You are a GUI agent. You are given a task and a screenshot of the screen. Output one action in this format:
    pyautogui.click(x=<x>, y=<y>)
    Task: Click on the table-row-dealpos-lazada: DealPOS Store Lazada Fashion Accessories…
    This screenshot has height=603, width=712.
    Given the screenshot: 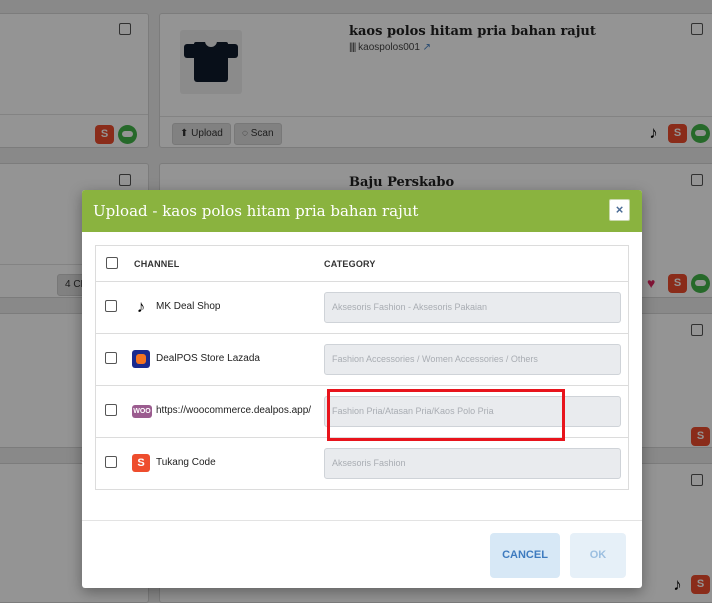 What is the action you would take?
    pyautogui.click(x=362, y=360)
    